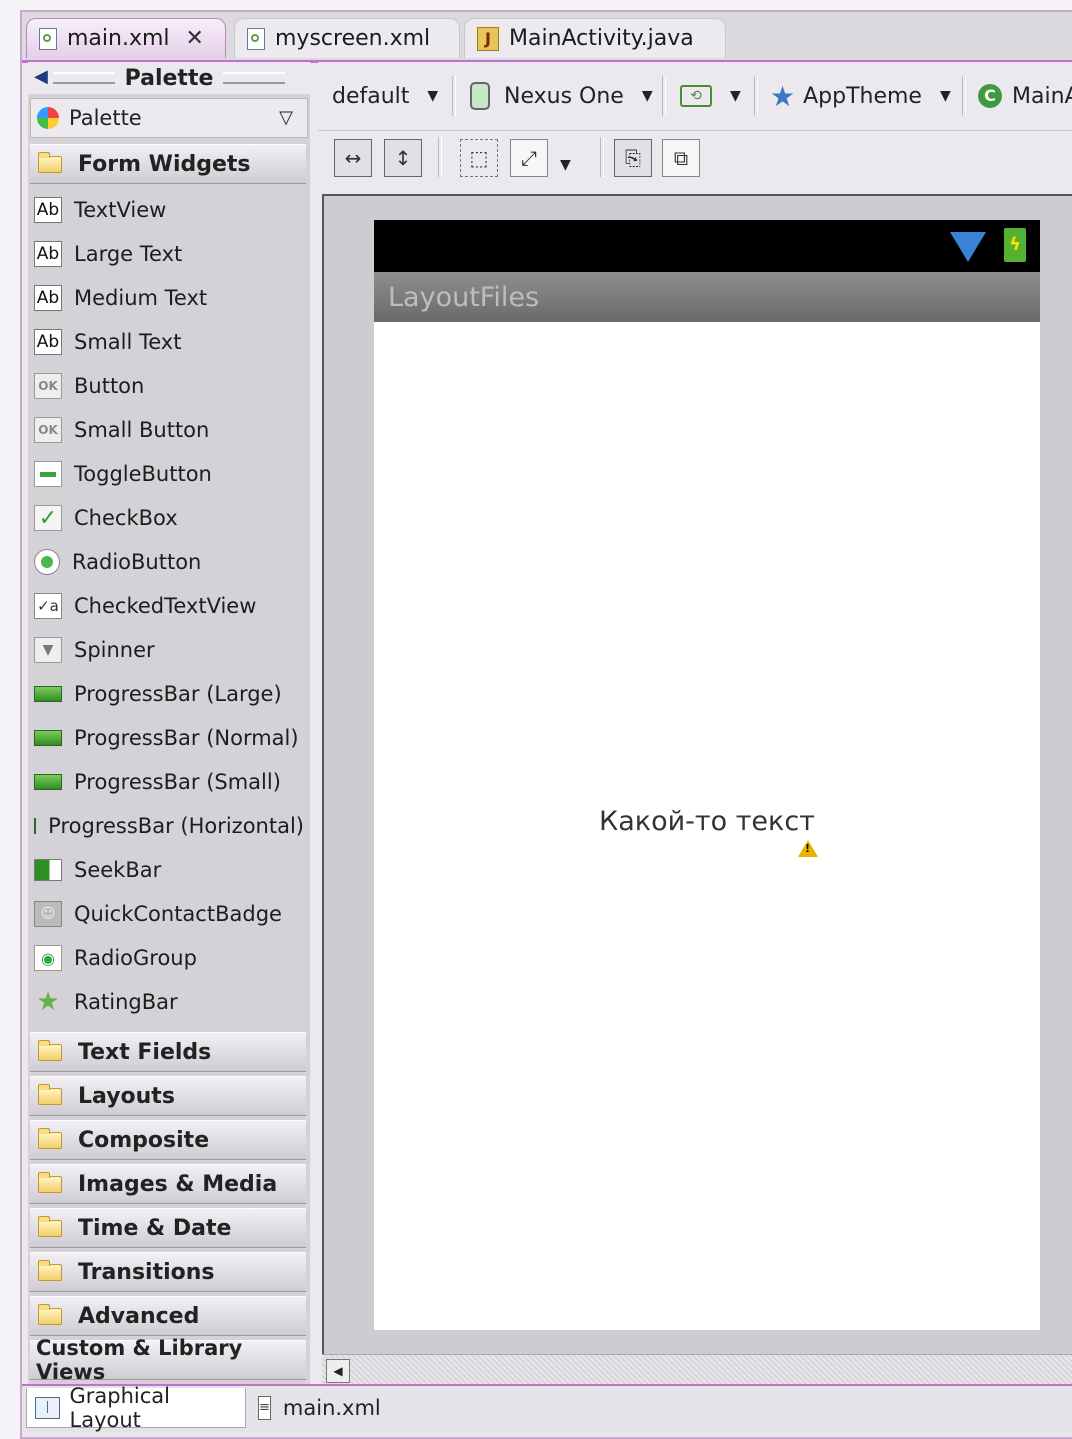 The image size is (1072, 1439). I want to click on folder-open-icon, so click(50, 162).